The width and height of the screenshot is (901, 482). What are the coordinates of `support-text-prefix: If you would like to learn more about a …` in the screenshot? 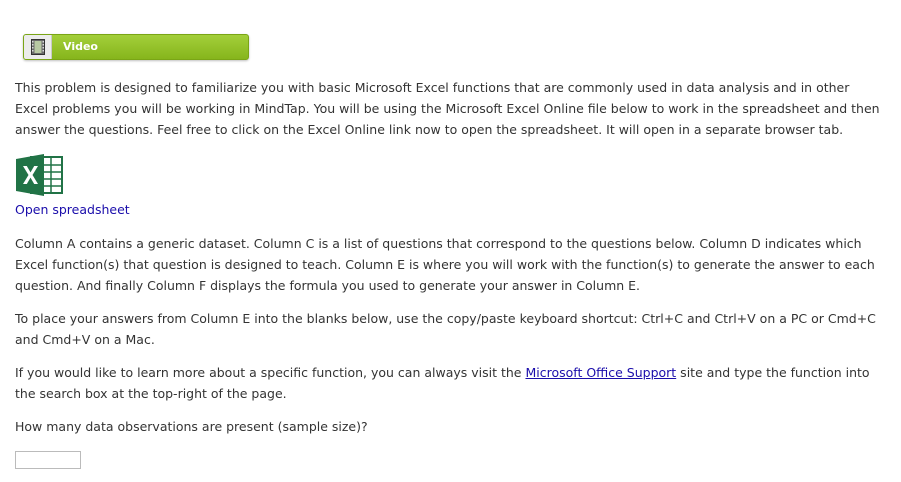 It's located at (270, 372).